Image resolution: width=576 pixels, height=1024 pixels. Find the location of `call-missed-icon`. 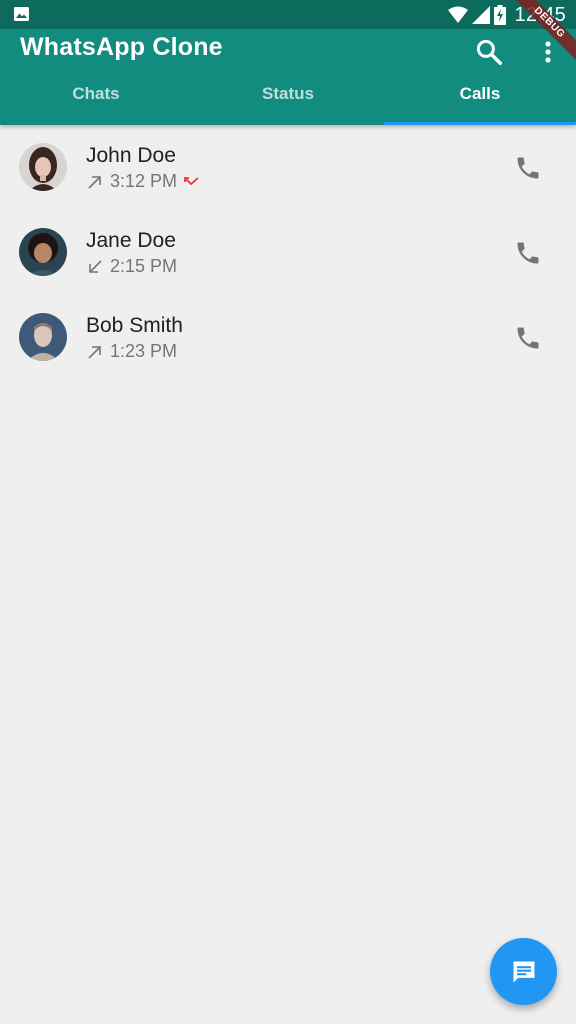

call-missed-icon is located at coordinates (191, 180).